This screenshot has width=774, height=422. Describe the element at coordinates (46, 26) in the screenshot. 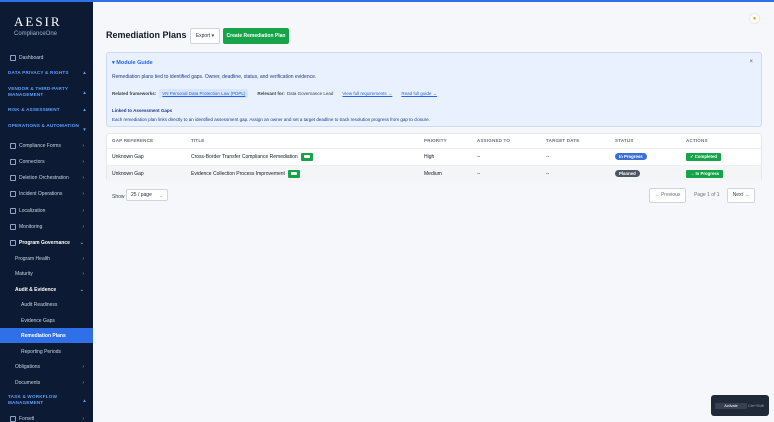

I see `logo: AESIR ComplianceOne` at that location.